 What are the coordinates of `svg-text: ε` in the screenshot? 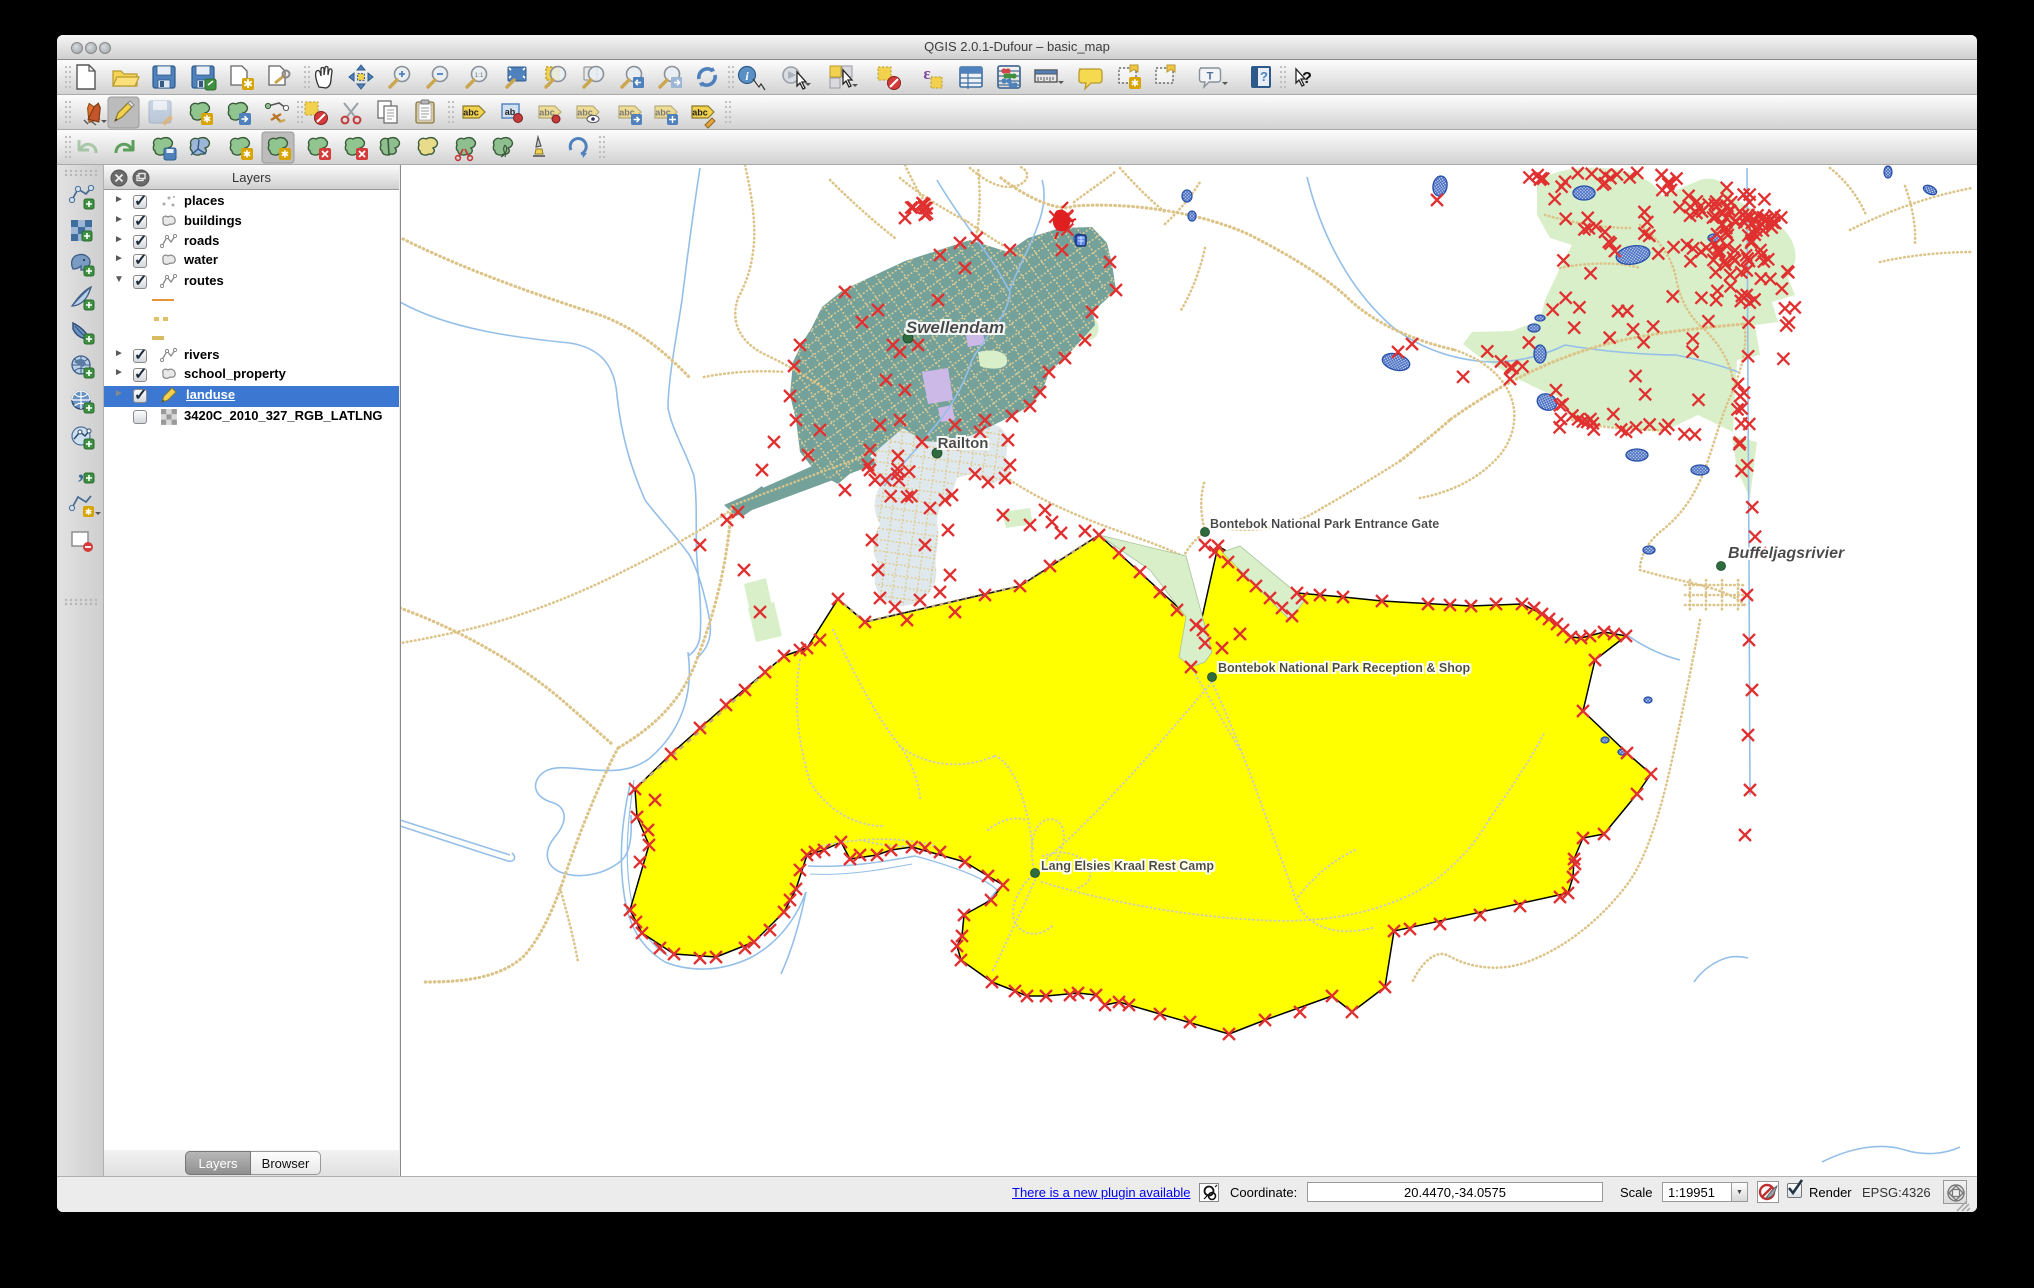 It's located at (926, 73).